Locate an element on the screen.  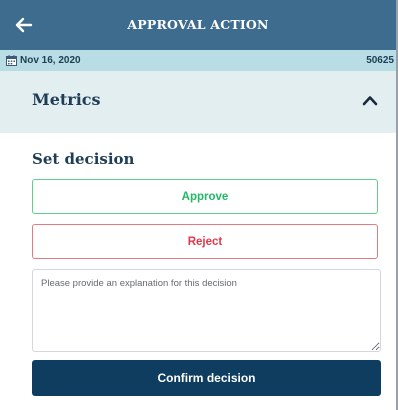
metrics-title: Metrics is located at coordinates (66, 99).